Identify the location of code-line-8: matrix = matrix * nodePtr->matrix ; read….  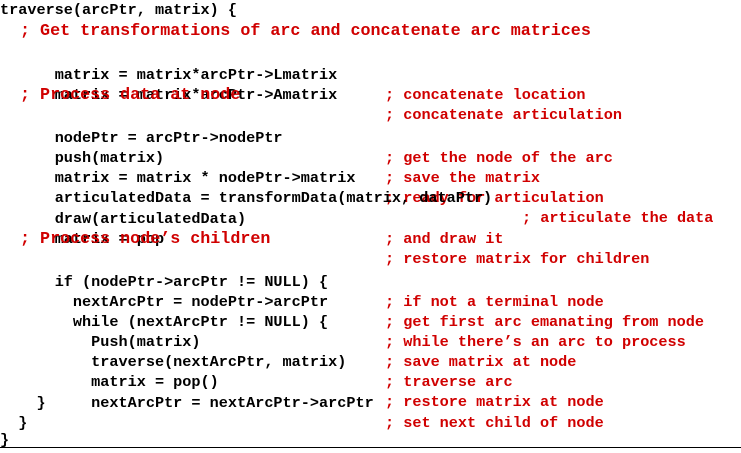
(302, 177).